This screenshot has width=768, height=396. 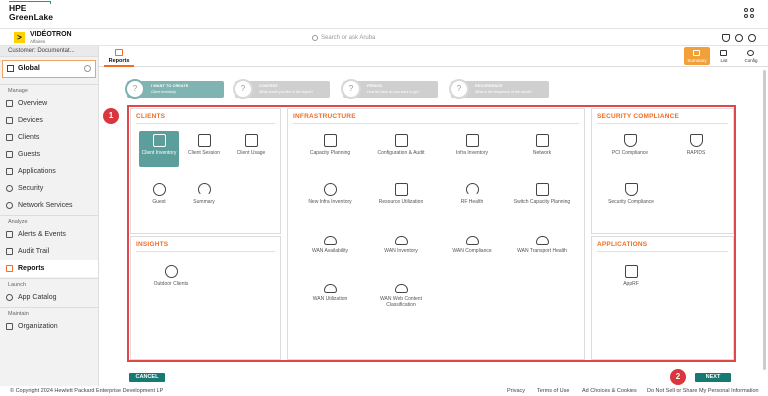 I want to click on global-label: Global, so click(x=29, y=68).